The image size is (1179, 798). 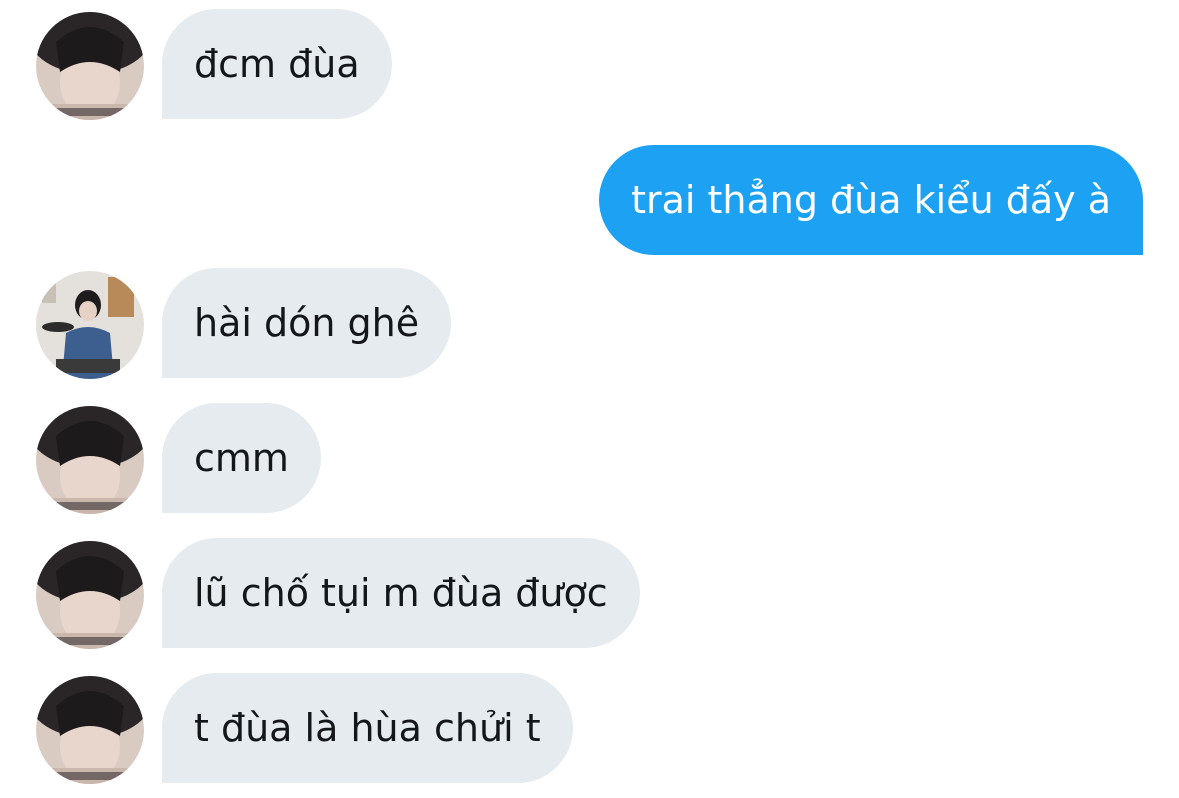 What do you see at coordinates (367, 728) in the screenshot?
I see `incoming-message-bubble: t đùa là hùa chửi t` at bounding box center [367, 728].